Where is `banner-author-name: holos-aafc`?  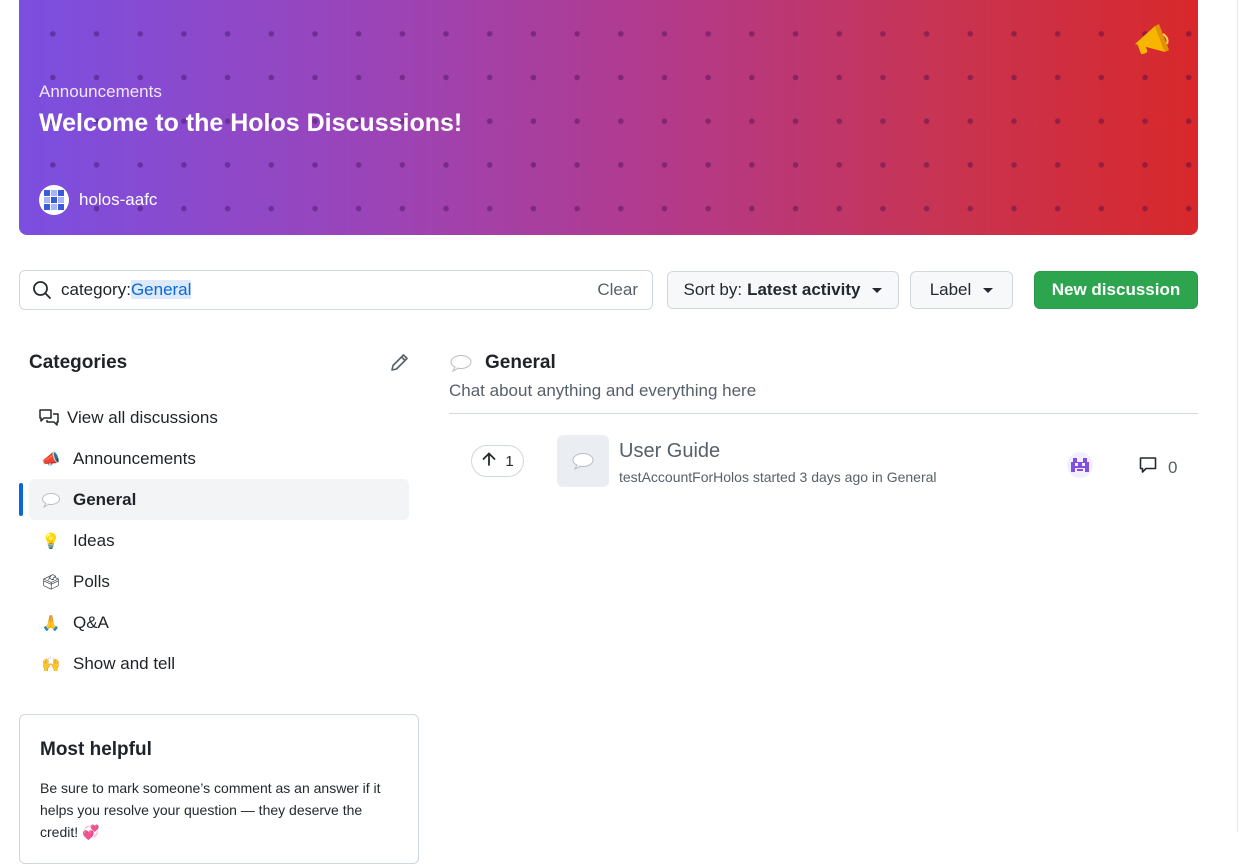 banner-author-name: holos-aafc is located at coordinates (118, 200).